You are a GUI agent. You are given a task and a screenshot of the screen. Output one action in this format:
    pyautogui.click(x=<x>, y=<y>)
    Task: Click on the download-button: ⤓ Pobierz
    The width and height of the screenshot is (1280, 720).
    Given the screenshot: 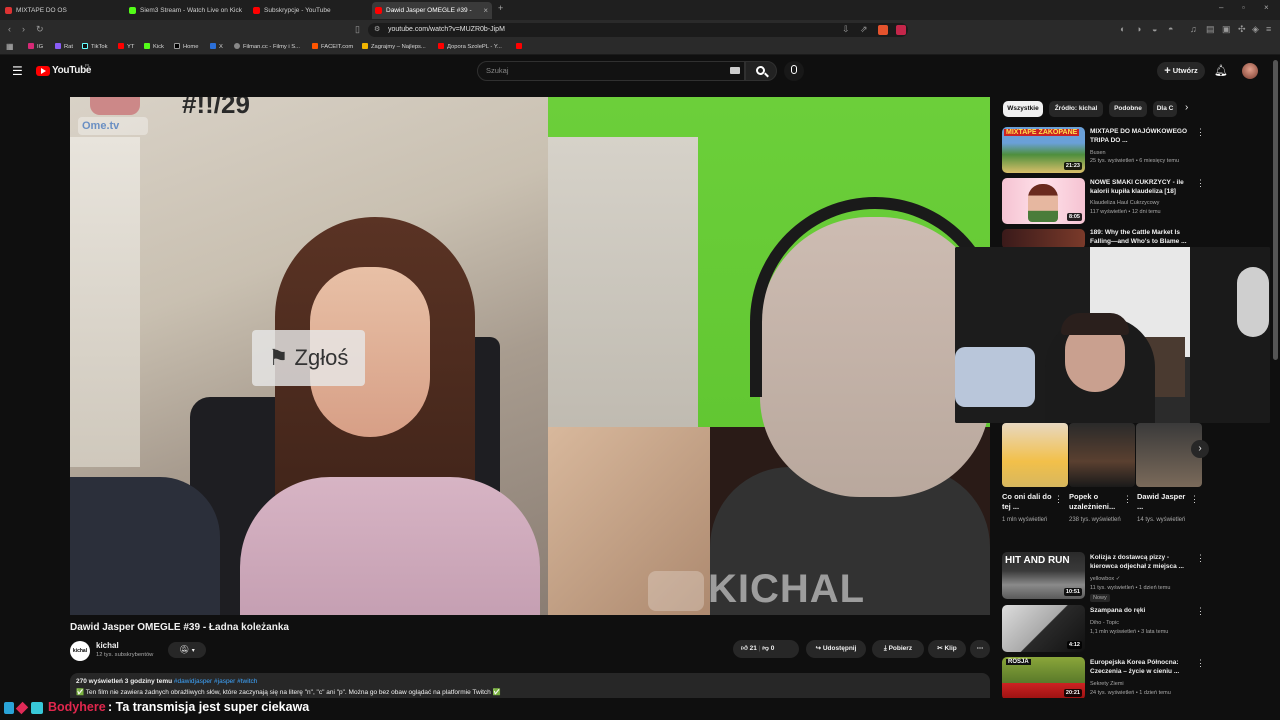 What is the action you would take?
    pyautogui.click(x=898, y=649)
    